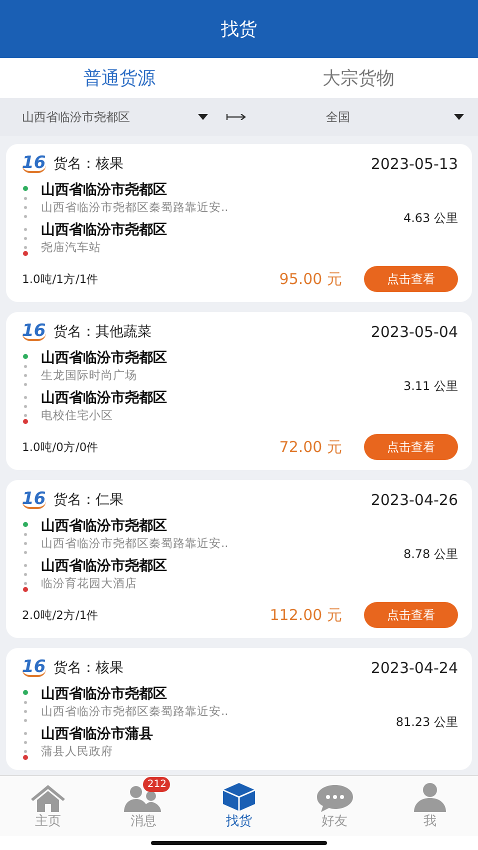 The image size is (478, 850). What do you see at coordinates (236, 117) in the screenshot?
I see `route-arrow-icon` at bounding box center [236, 117].